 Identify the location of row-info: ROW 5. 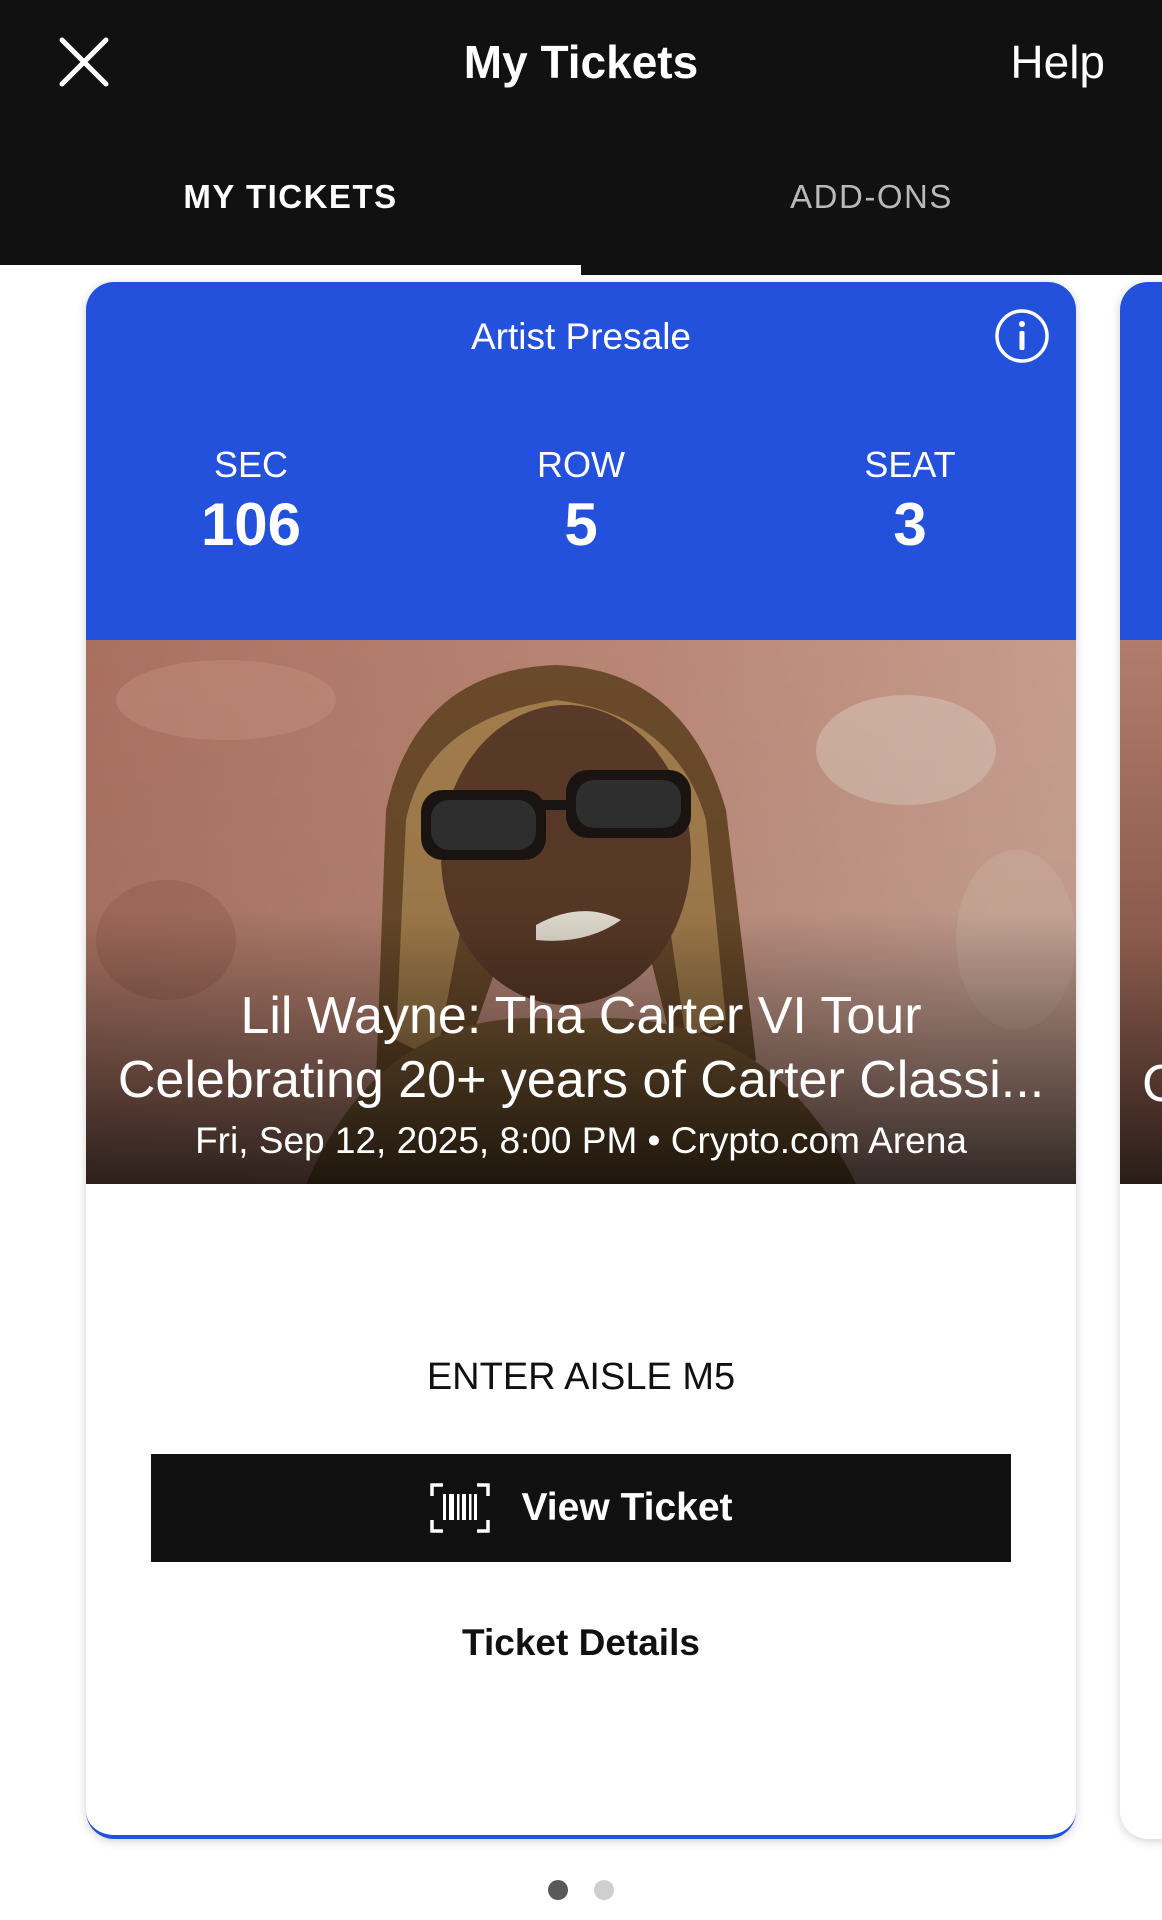
(581, 501).